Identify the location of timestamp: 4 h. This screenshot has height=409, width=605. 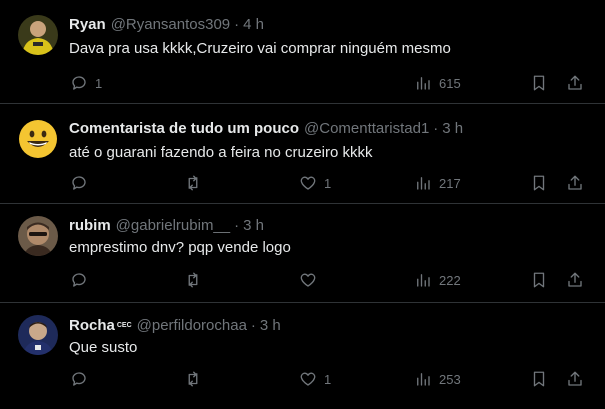
(253, 24).